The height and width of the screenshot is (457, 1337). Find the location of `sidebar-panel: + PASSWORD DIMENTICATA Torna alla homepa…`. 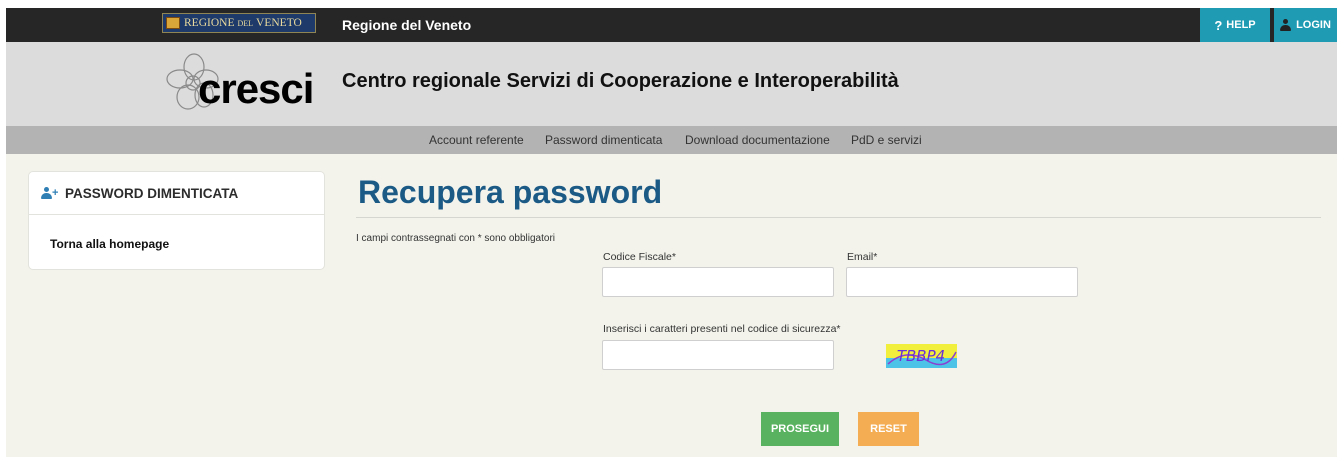

sidebar-panel: + PASSWORD DIMENTICATA Torna alla homepa… is located at coordinates (176, 220).